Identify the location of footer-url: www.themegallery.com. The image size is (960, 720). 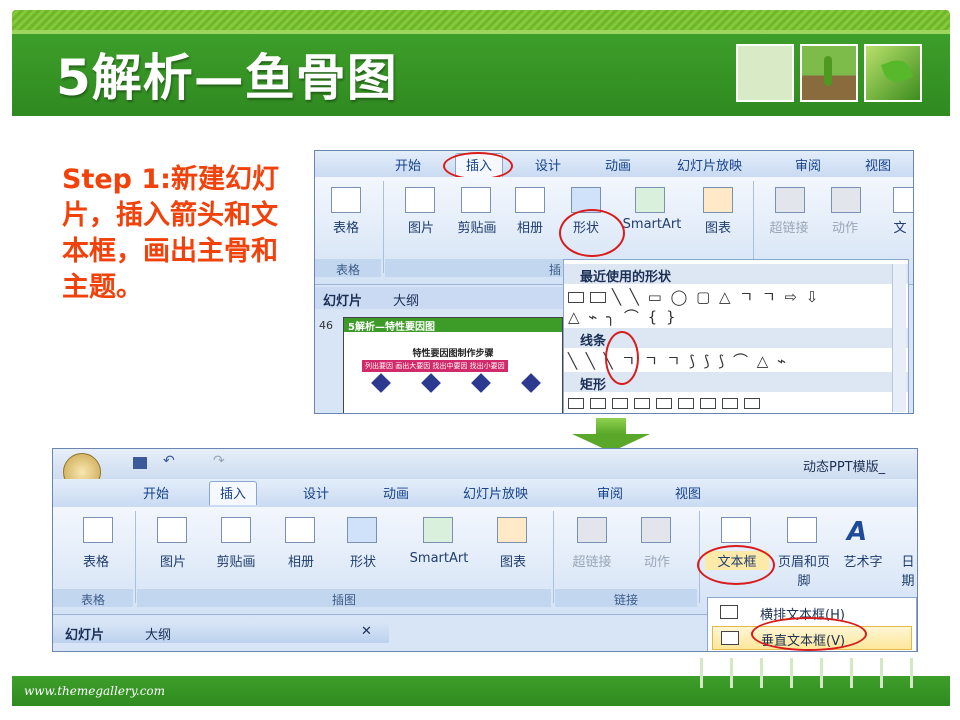
(94, 691).